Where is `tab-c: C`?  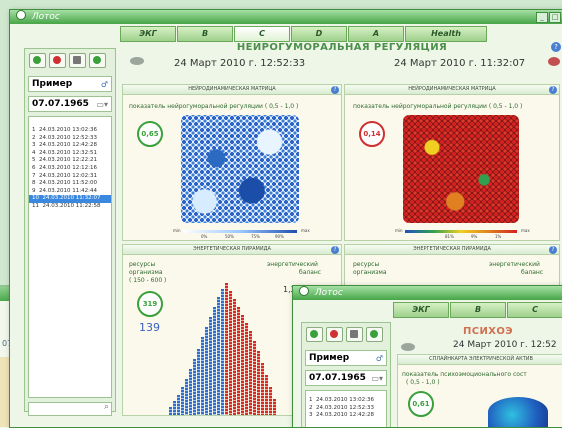
tab-c: C is located at coordinates (534, 310).